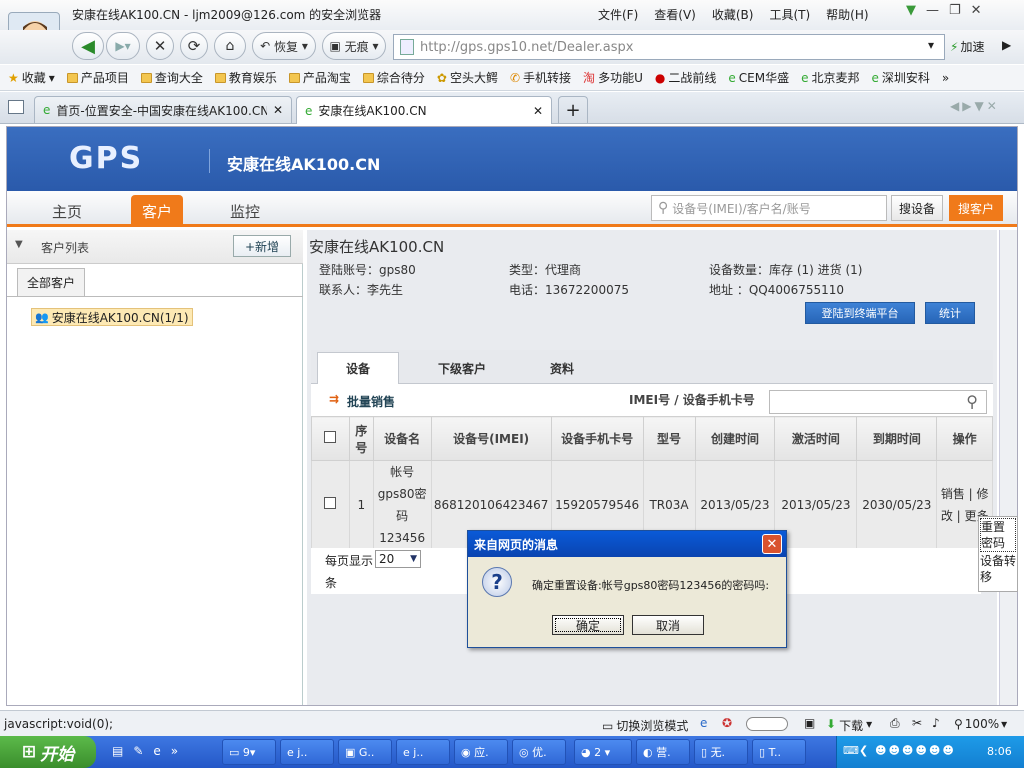  What do you see at coordinates (97, 77) in the screenshot?
I see `bookmark-item: 产品项目` at bounding box center [97, 77].